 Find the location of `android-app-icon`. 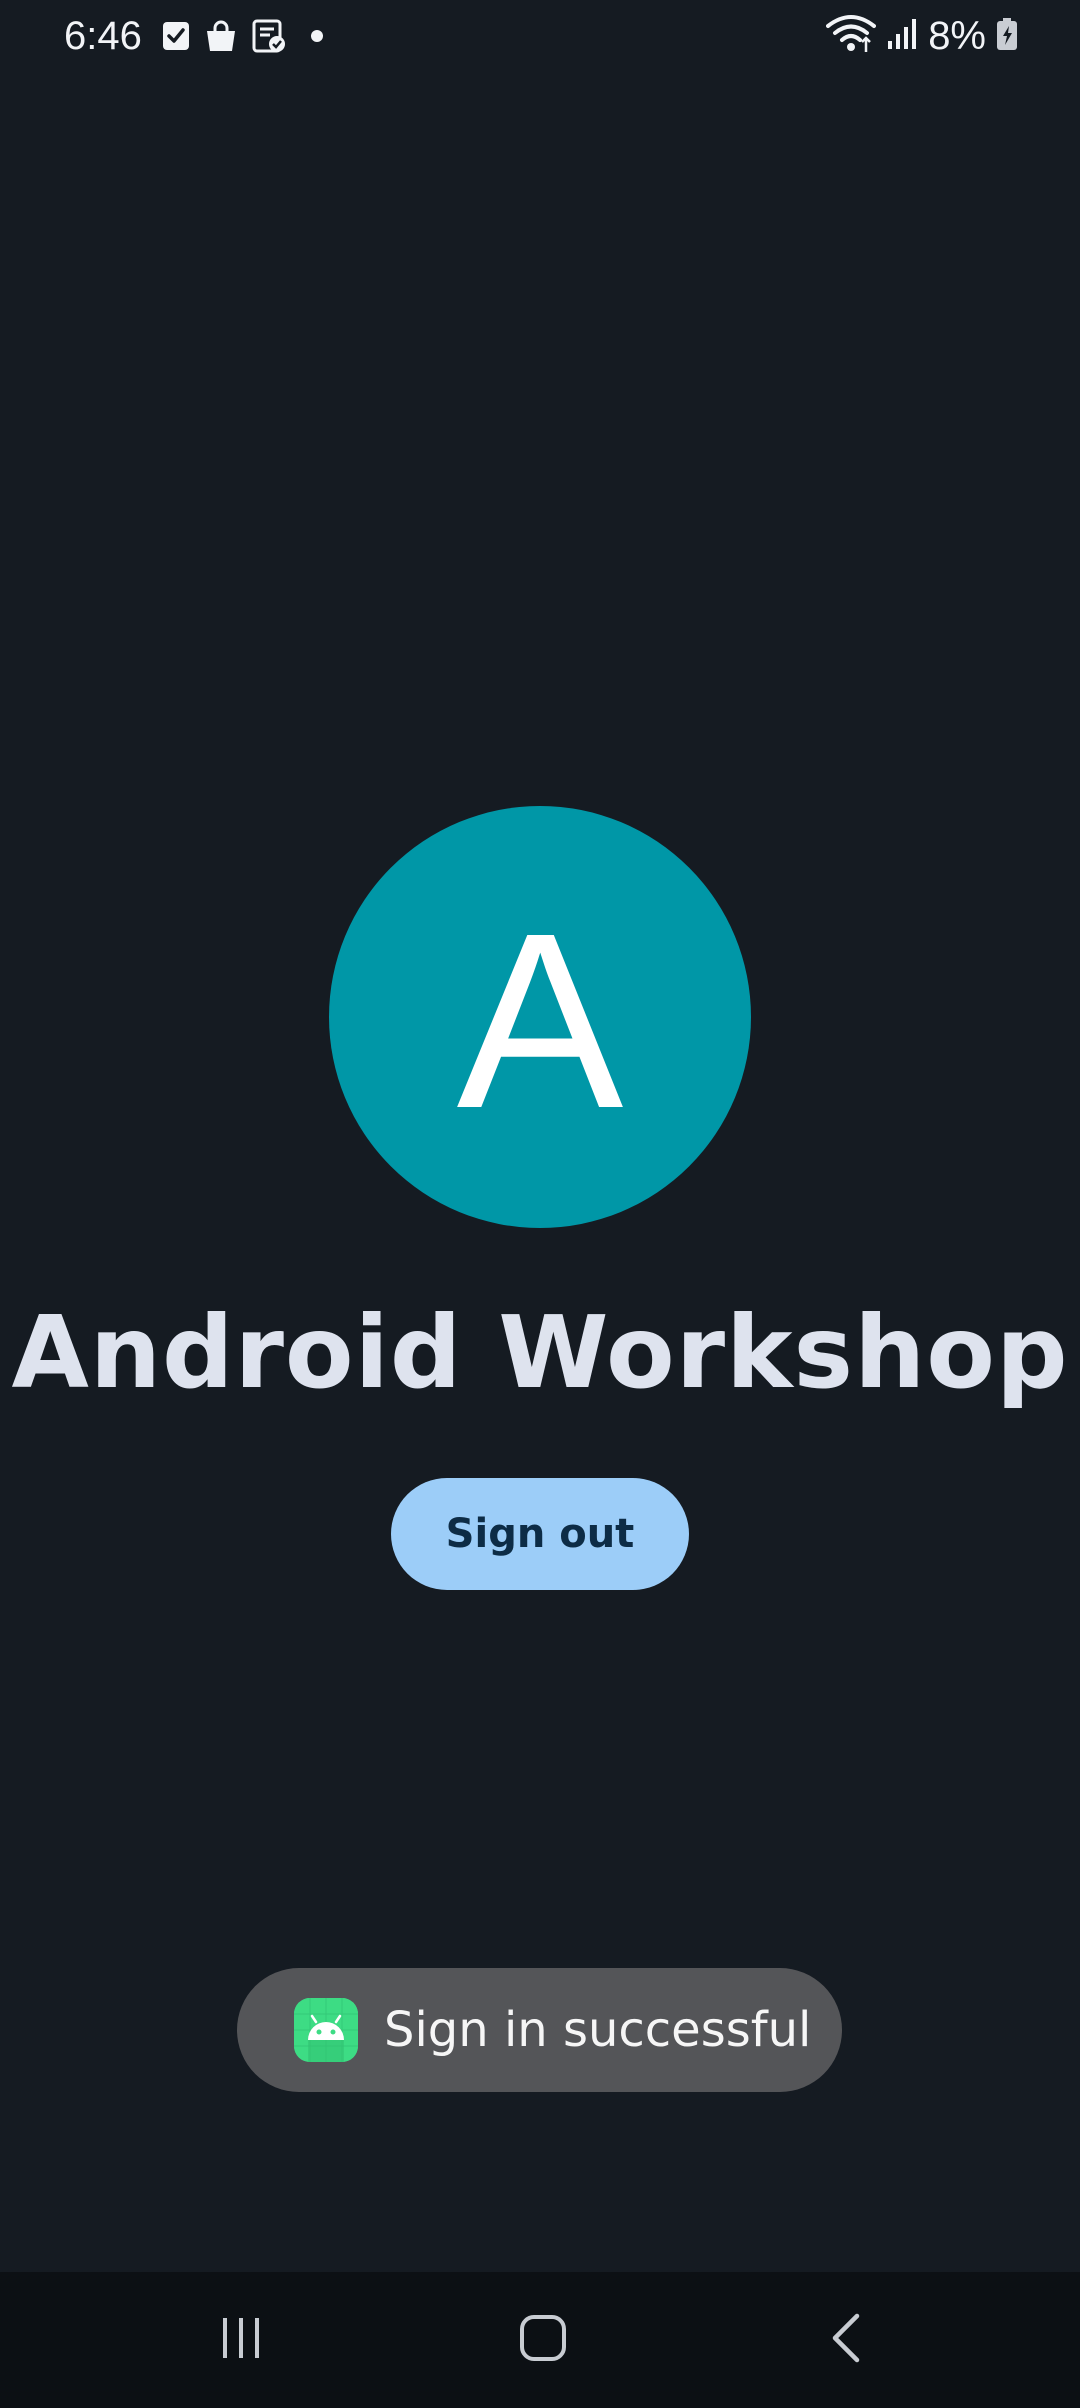

android-app-icon is located at coordinates (326, 2030).